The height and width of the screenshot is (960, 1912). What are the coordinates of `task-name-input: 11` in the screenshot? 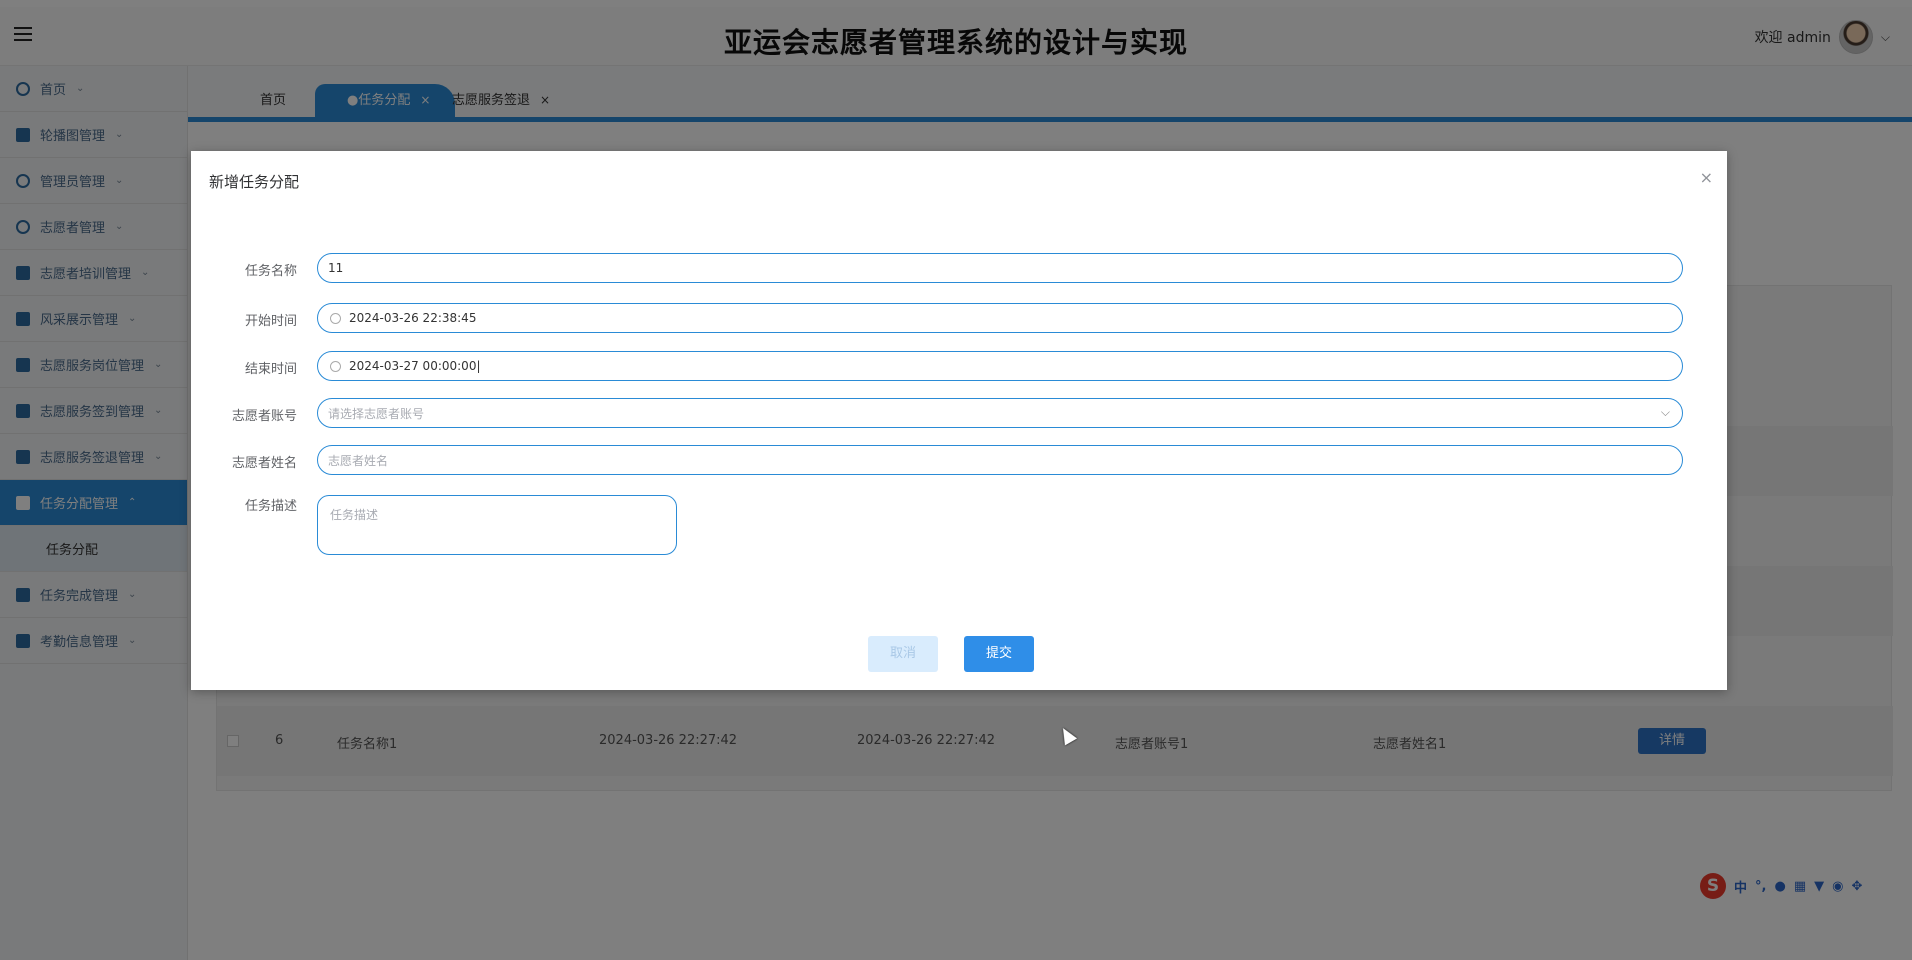 It's located at (1000, 268).